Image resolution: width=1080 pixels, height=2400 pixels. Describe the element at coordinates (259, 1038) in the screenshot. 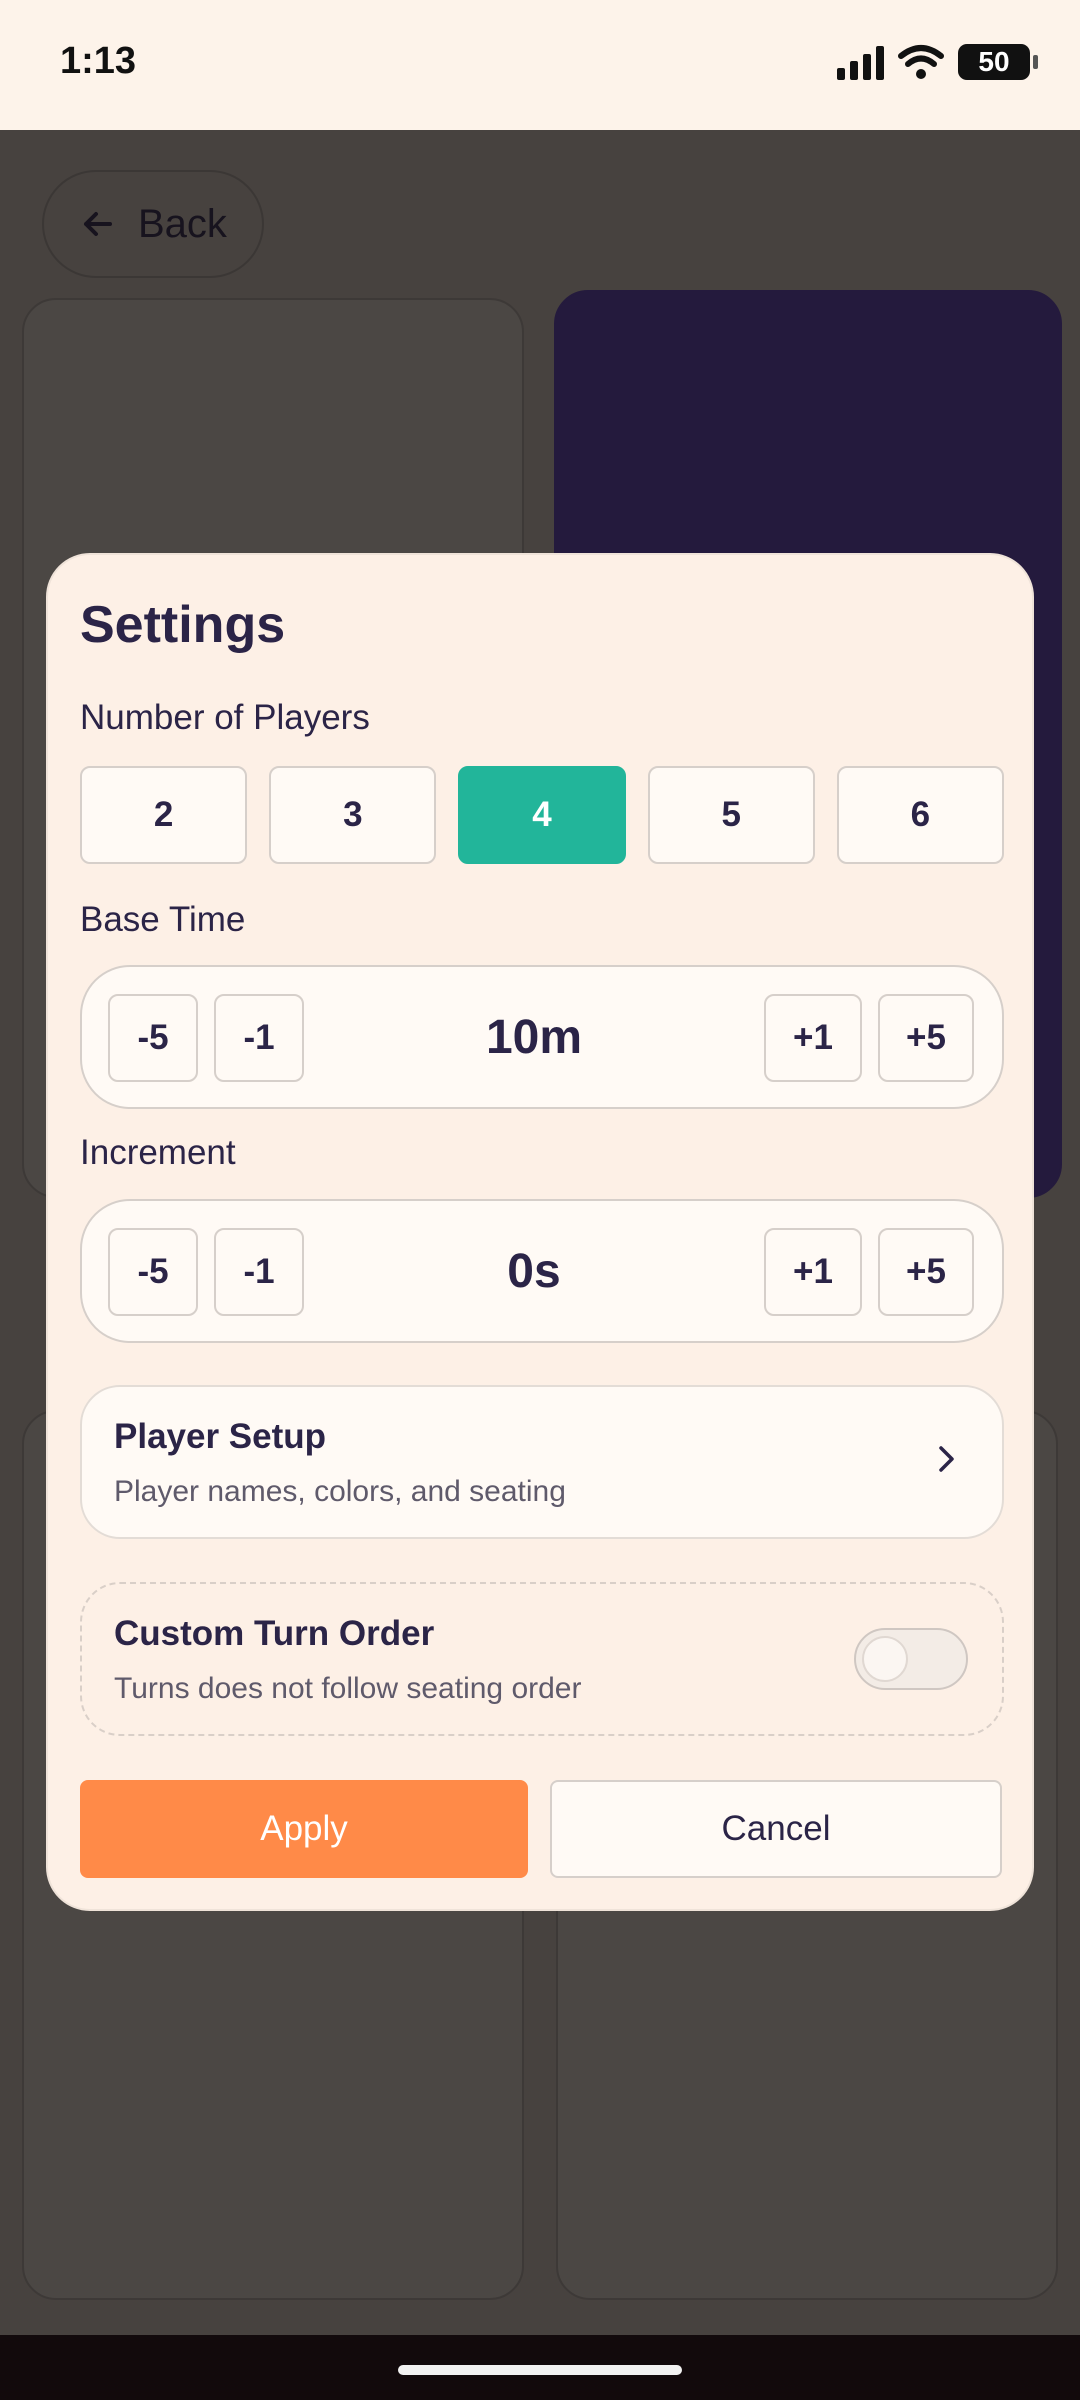

I see `base-time-minus-1-button: -1` at that location.